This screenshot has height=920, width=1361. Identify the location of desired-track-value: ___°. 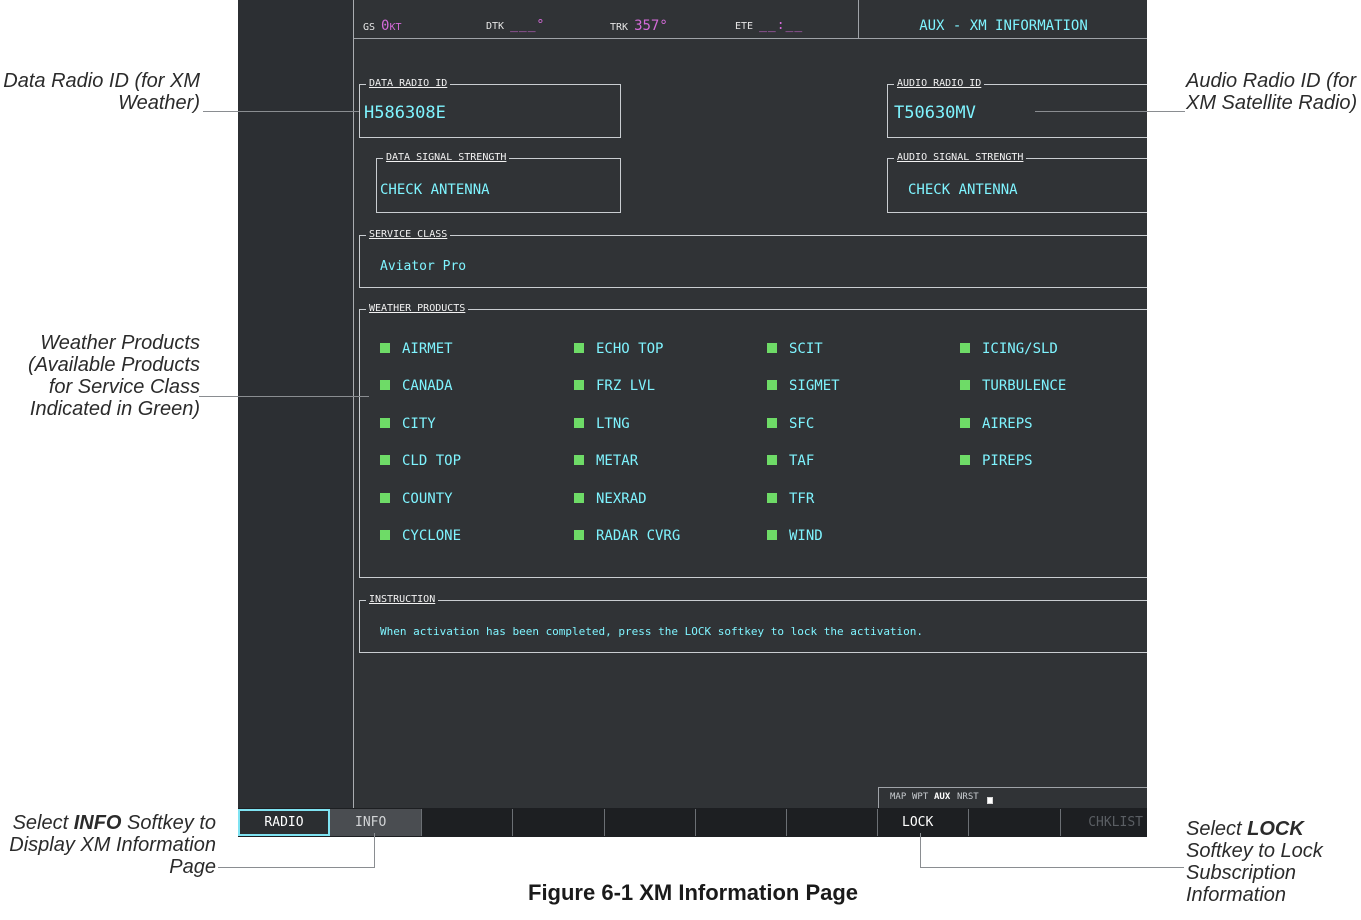
(528, 25).